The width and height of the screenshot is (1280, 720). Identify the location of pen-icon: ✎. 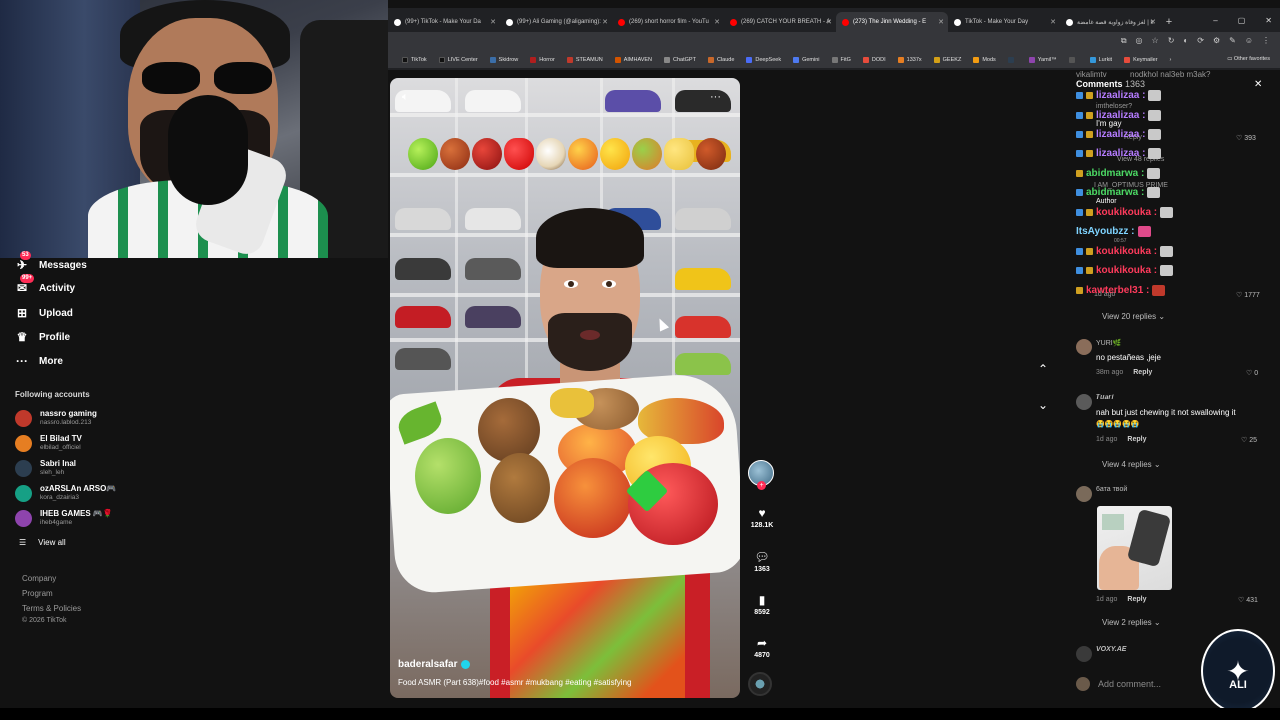
(1232, 41).